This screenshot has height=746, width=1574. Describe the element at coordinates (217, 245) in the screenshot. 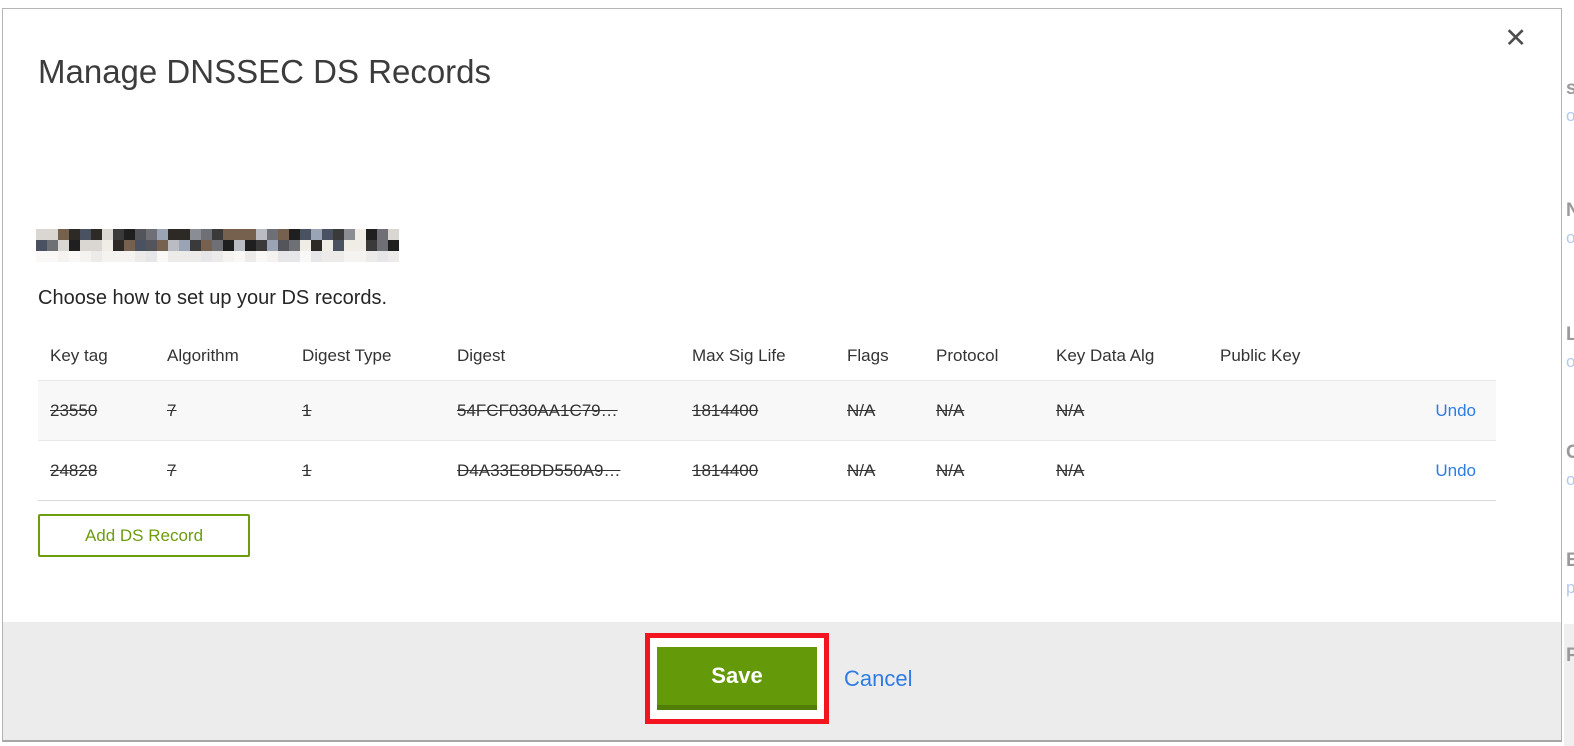

I see `redacted-domain` at that location.